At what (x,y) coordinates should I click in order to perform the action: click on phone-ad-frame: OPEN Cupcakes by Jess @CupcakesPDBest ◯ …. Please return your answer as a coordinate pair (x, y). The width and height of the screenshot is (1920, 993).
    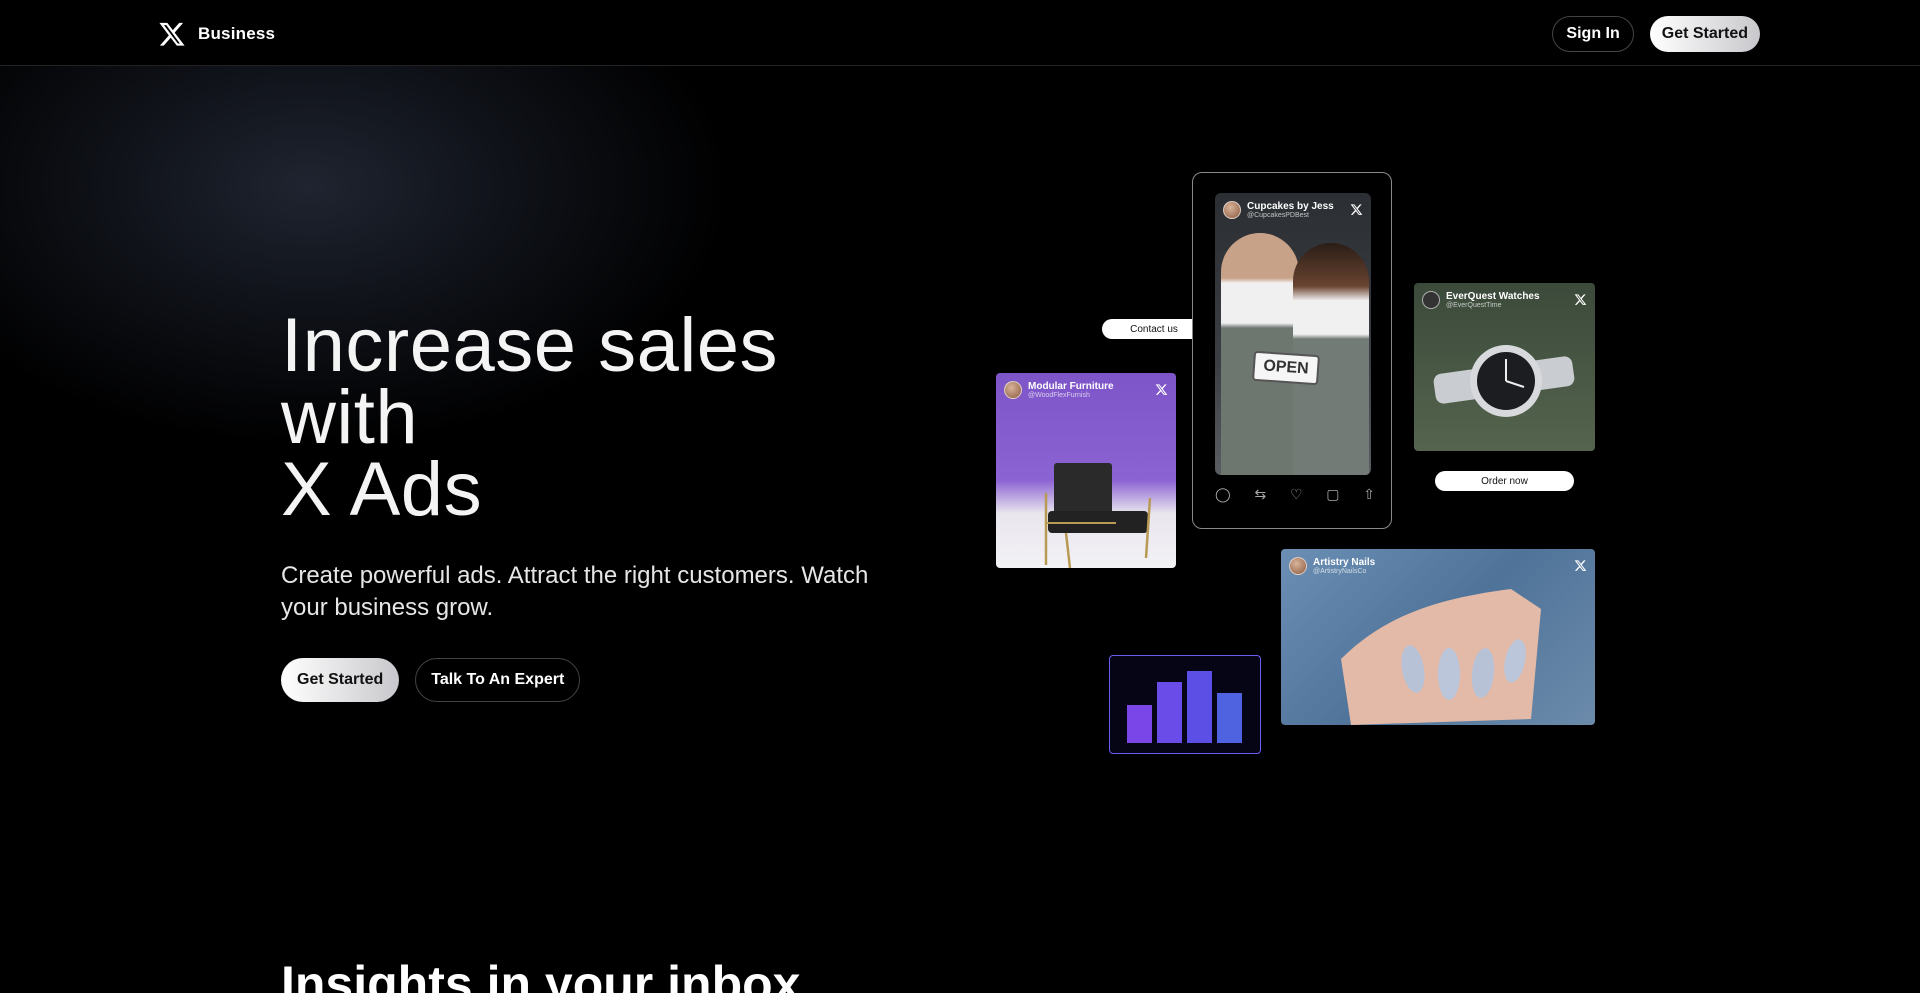
    Looking at the image, I should click on (1292, 350).